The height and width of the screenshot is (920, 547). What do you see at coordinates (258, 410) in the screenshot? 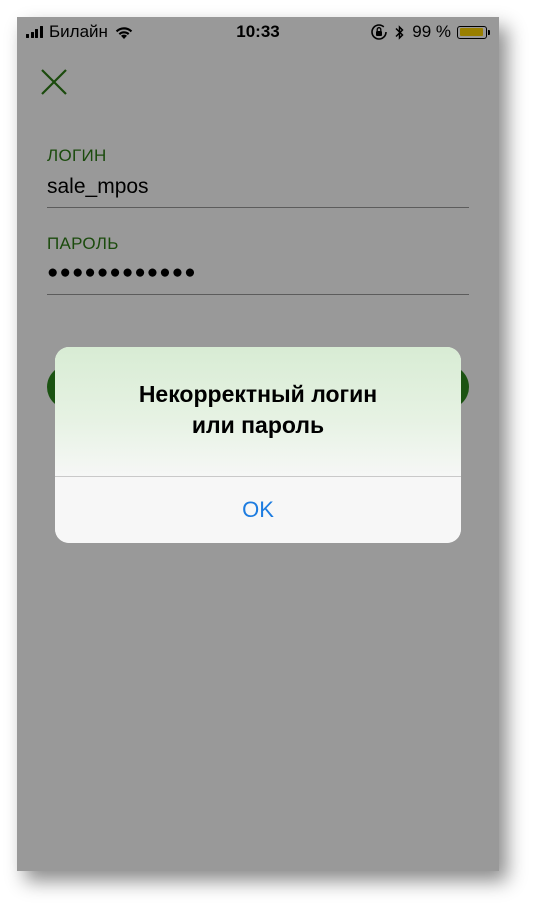
I see `alert-title: Некорректный логин или пароль` at bounding box center [258, 410].